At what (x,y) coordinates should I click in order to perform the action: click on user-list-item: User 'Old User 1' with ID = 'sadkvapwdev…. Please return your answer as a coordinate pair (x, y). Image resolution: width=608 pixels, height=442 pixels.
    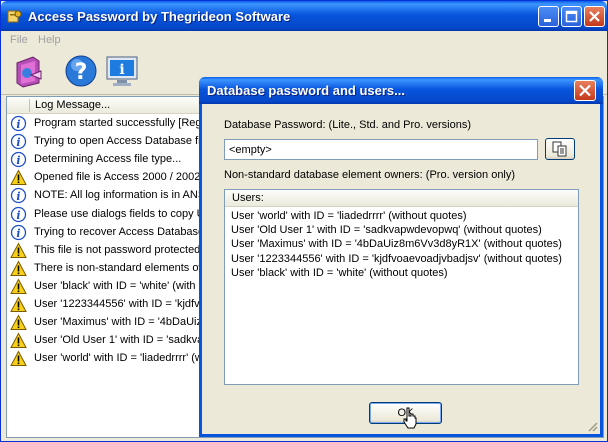
    Looking at the image, I should click on (386, 231).